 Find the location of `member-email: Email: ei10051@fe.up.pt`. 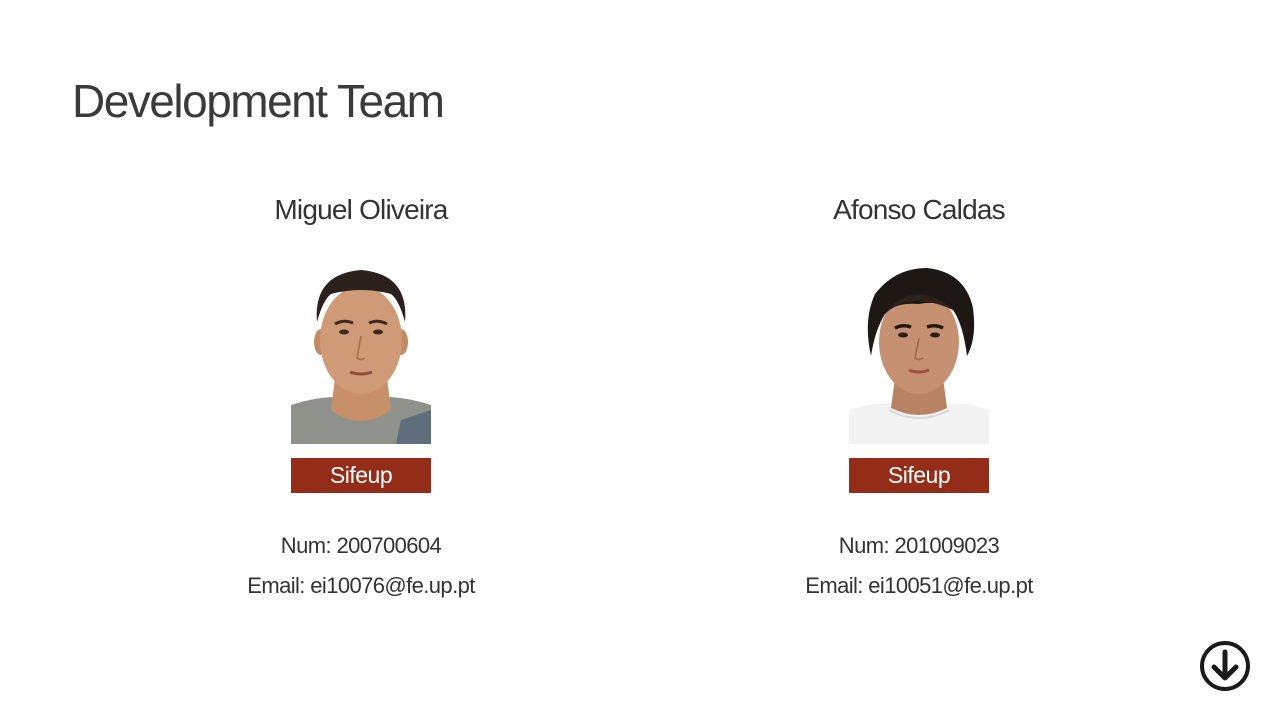

member-email: Email: ei10051@fe.up.pt is located at coordinates (919, 585).